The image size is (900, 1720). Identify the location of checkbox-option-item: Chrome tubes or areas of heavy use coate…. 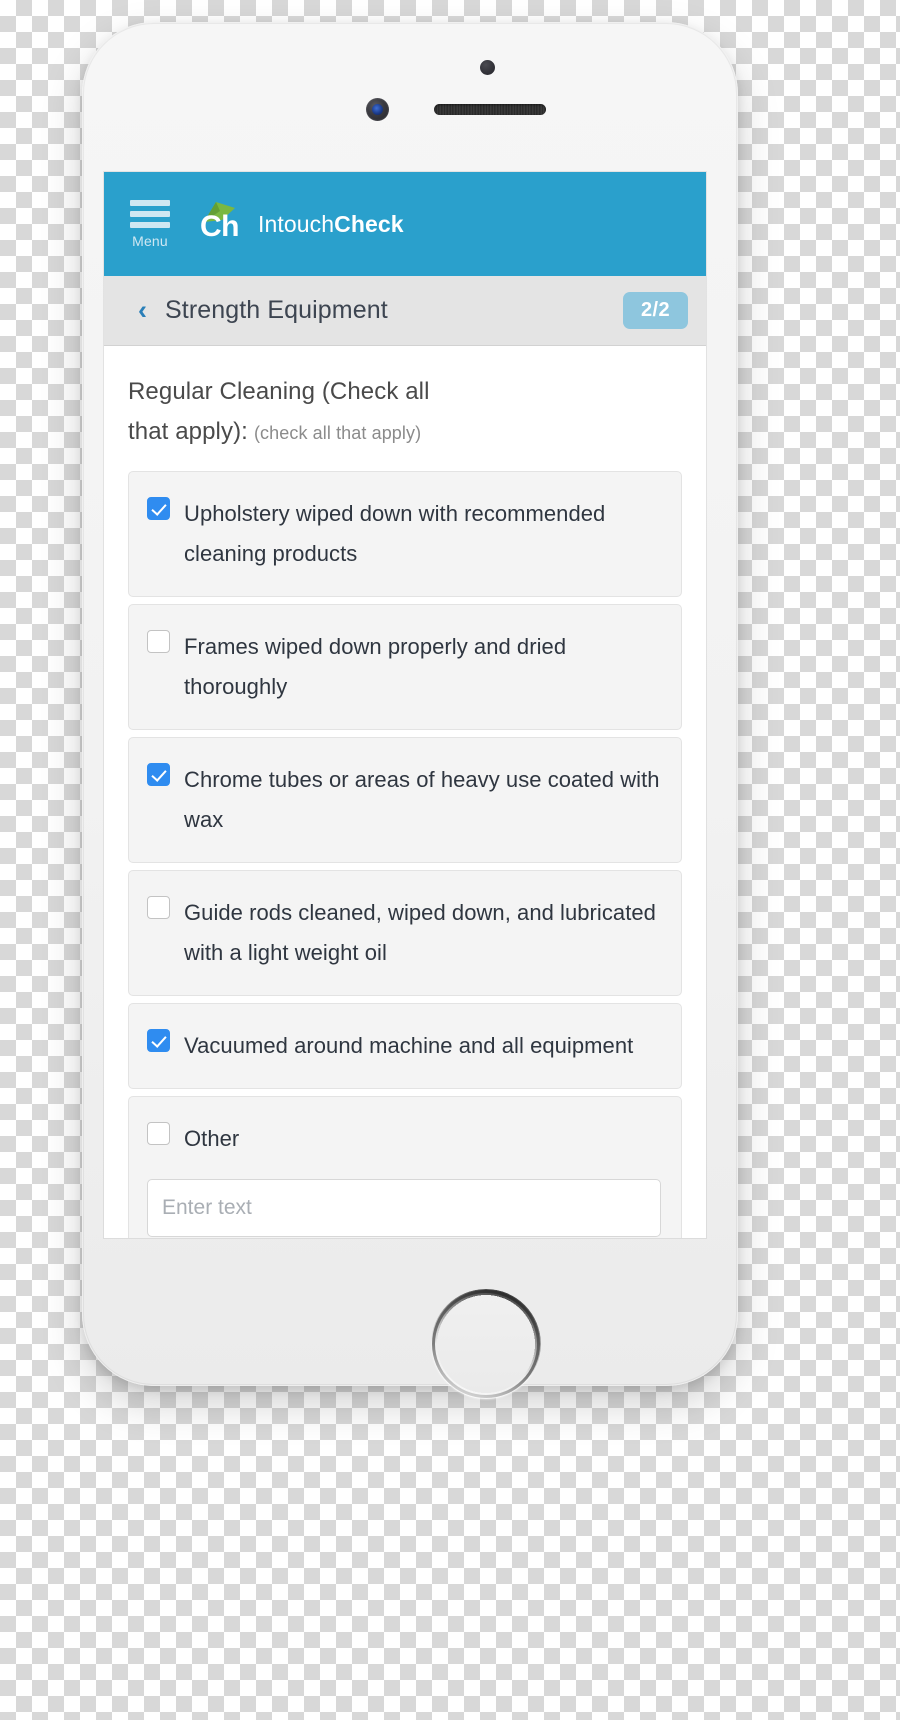
(405, 799).